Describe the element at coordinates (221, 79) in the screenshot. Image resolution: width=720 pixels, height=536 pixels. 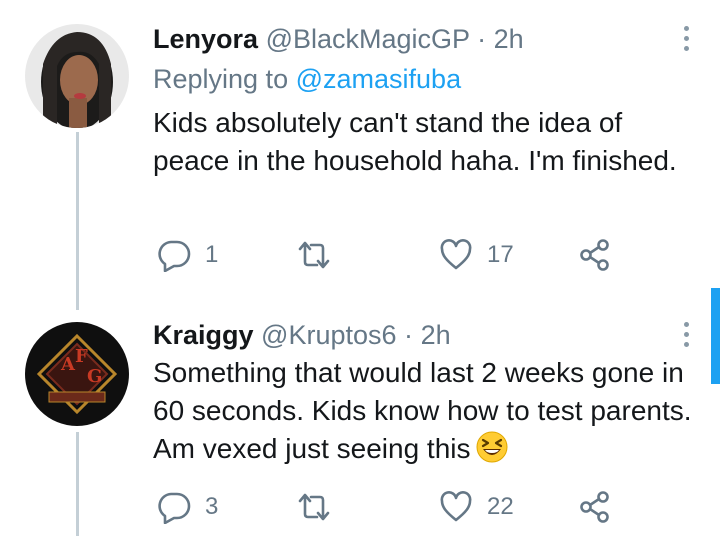
I see `replying-to-label: Replying to` at that location.